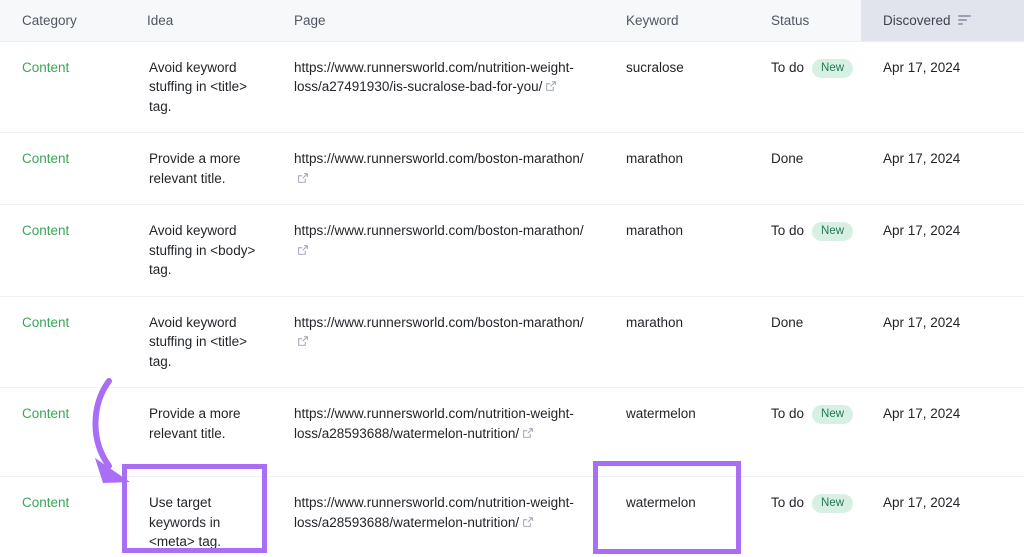 Image resolution: width=1024 pixels, height=557 pixels. I want to click on sort-descending-icon, so click(964, 20).